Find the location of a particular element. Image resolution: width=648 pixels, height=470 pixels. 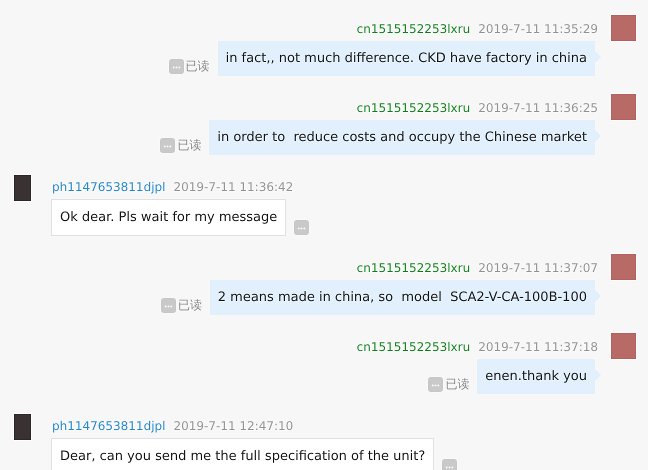

message-time: 2019-7-11 11:37:18 is located at coordinates (538, 347).